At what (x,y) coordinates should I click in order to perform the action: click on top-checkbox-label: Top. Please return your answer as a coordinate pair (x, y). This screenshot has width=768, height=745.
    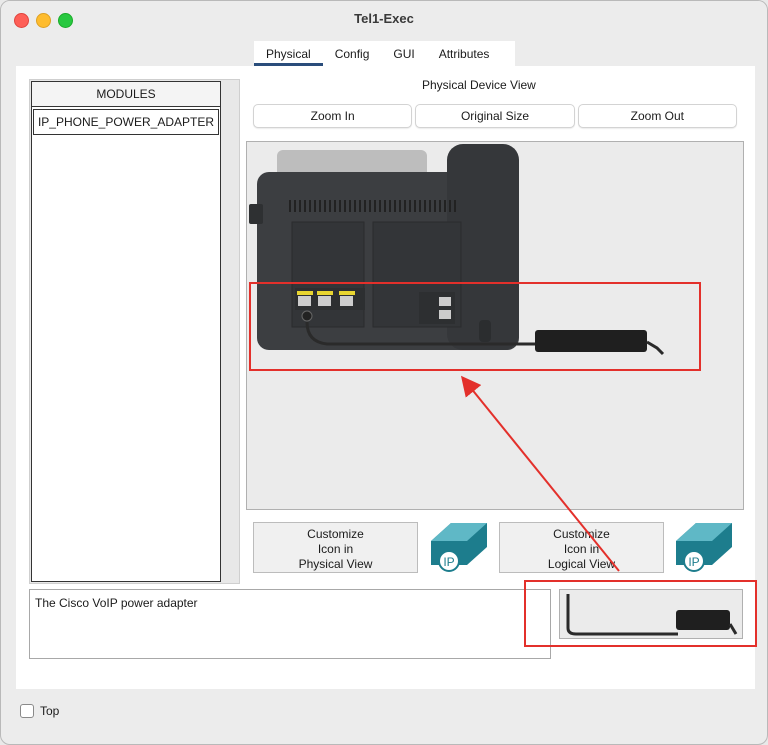
    Looking at the image, I should click on (50, 711).